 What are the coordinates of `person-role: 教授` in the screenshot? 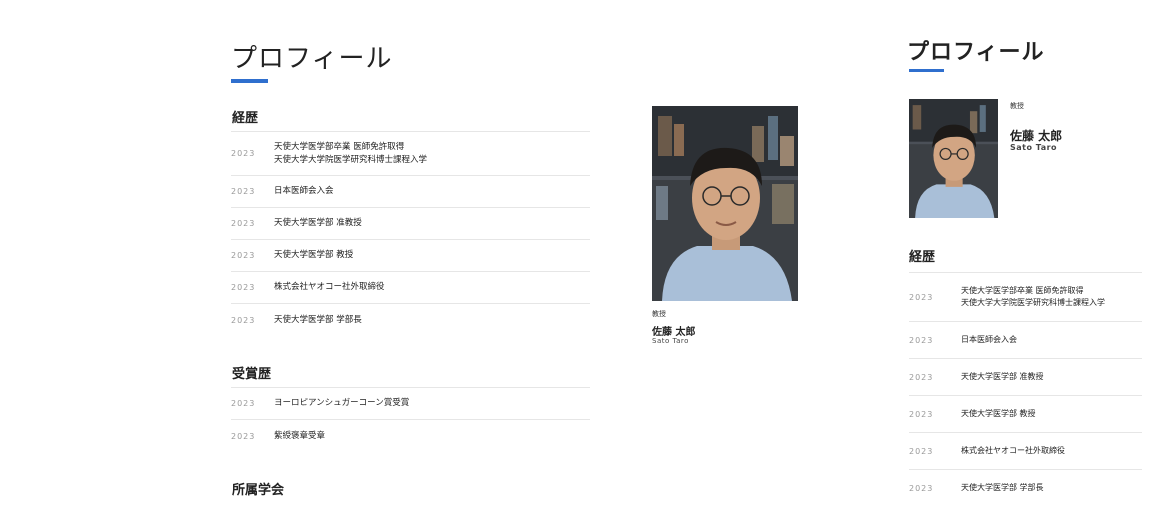 It's located at (659, 314).